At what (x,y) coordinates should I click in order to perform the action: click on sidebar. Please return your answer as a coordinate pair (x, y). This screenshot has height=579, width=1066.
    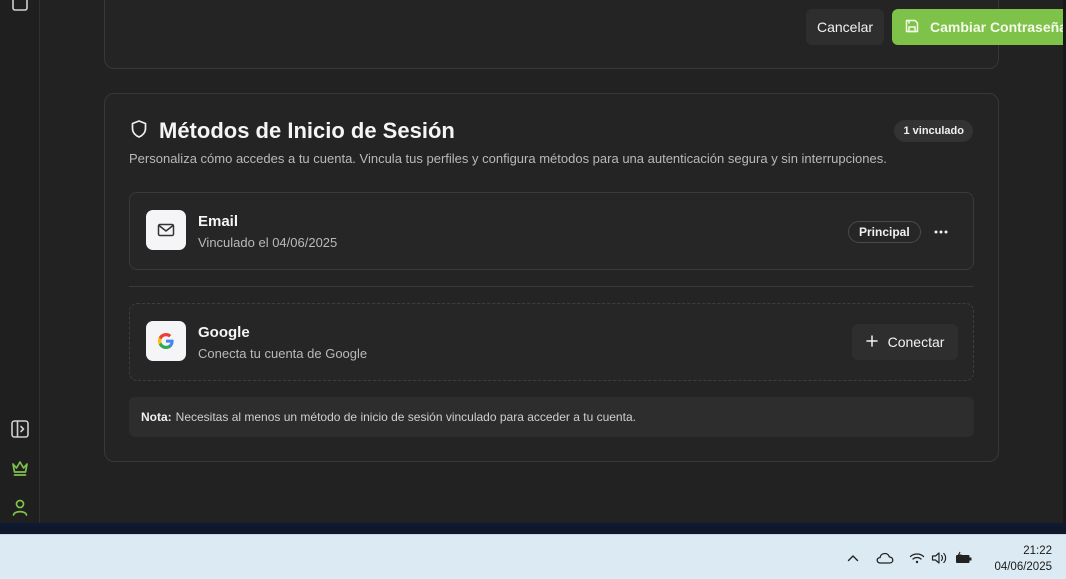
    Looking at the image, I should click on (20, 263).